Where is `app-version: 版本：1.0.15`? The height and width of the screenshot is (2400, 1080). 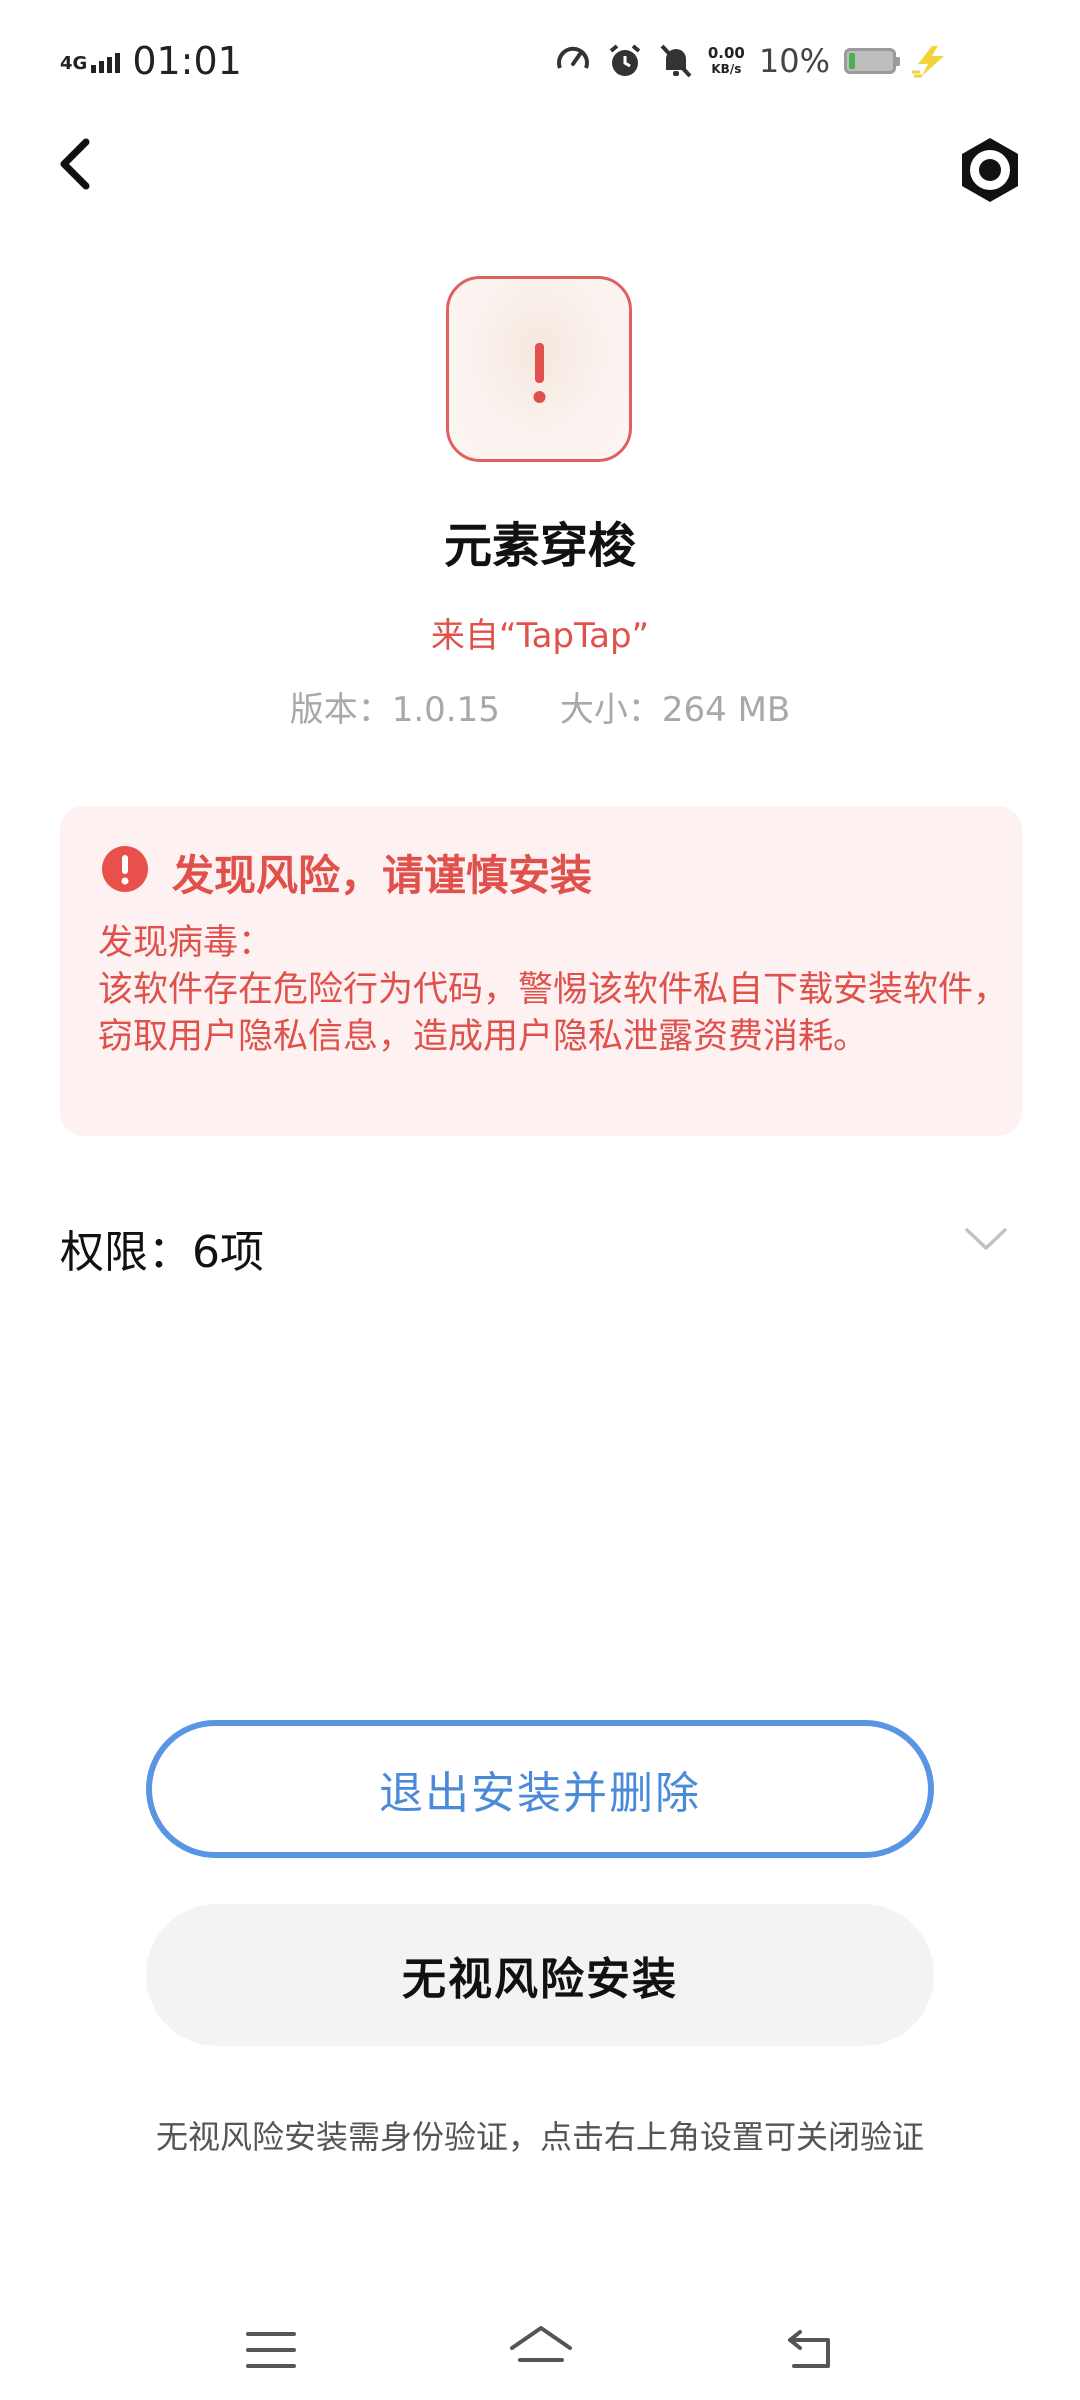
app-version: 版本：1.0.15 is located at coordinates (394, 710).